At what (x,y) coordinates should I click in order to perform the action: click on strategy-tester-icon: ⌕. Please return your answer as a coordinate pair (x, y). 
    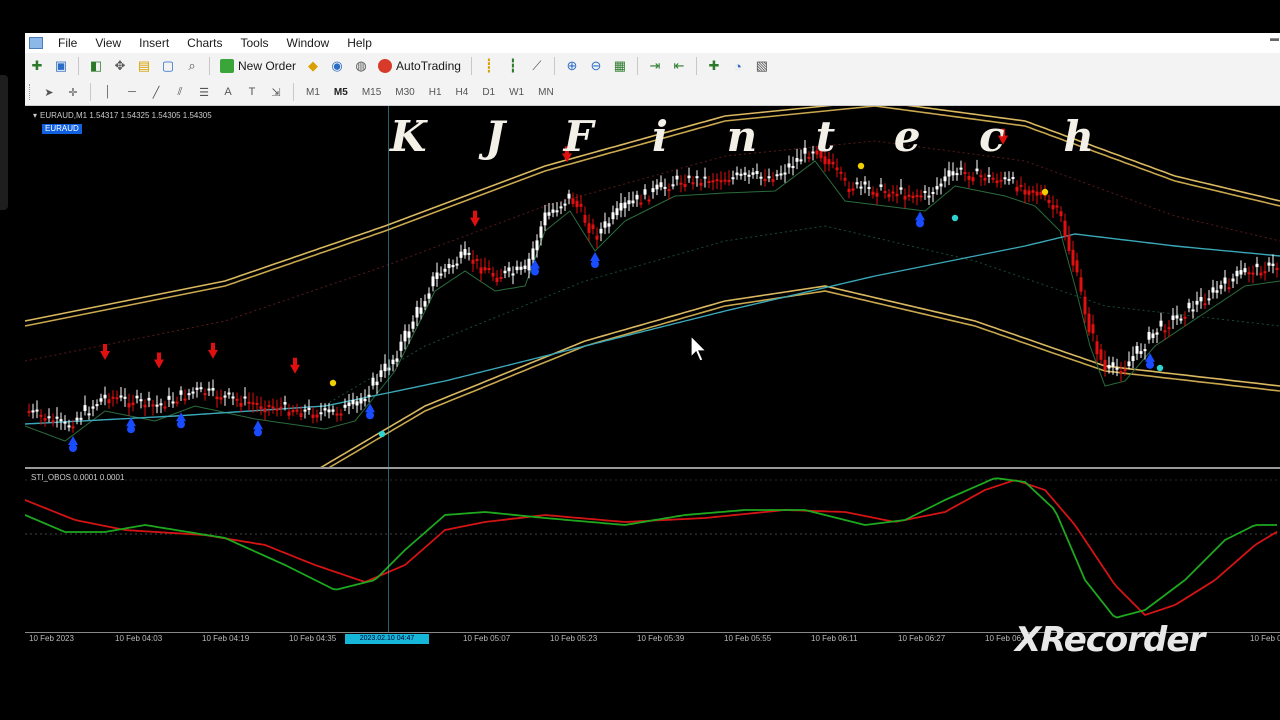
    Looking at the image, I should click on (192, 66).